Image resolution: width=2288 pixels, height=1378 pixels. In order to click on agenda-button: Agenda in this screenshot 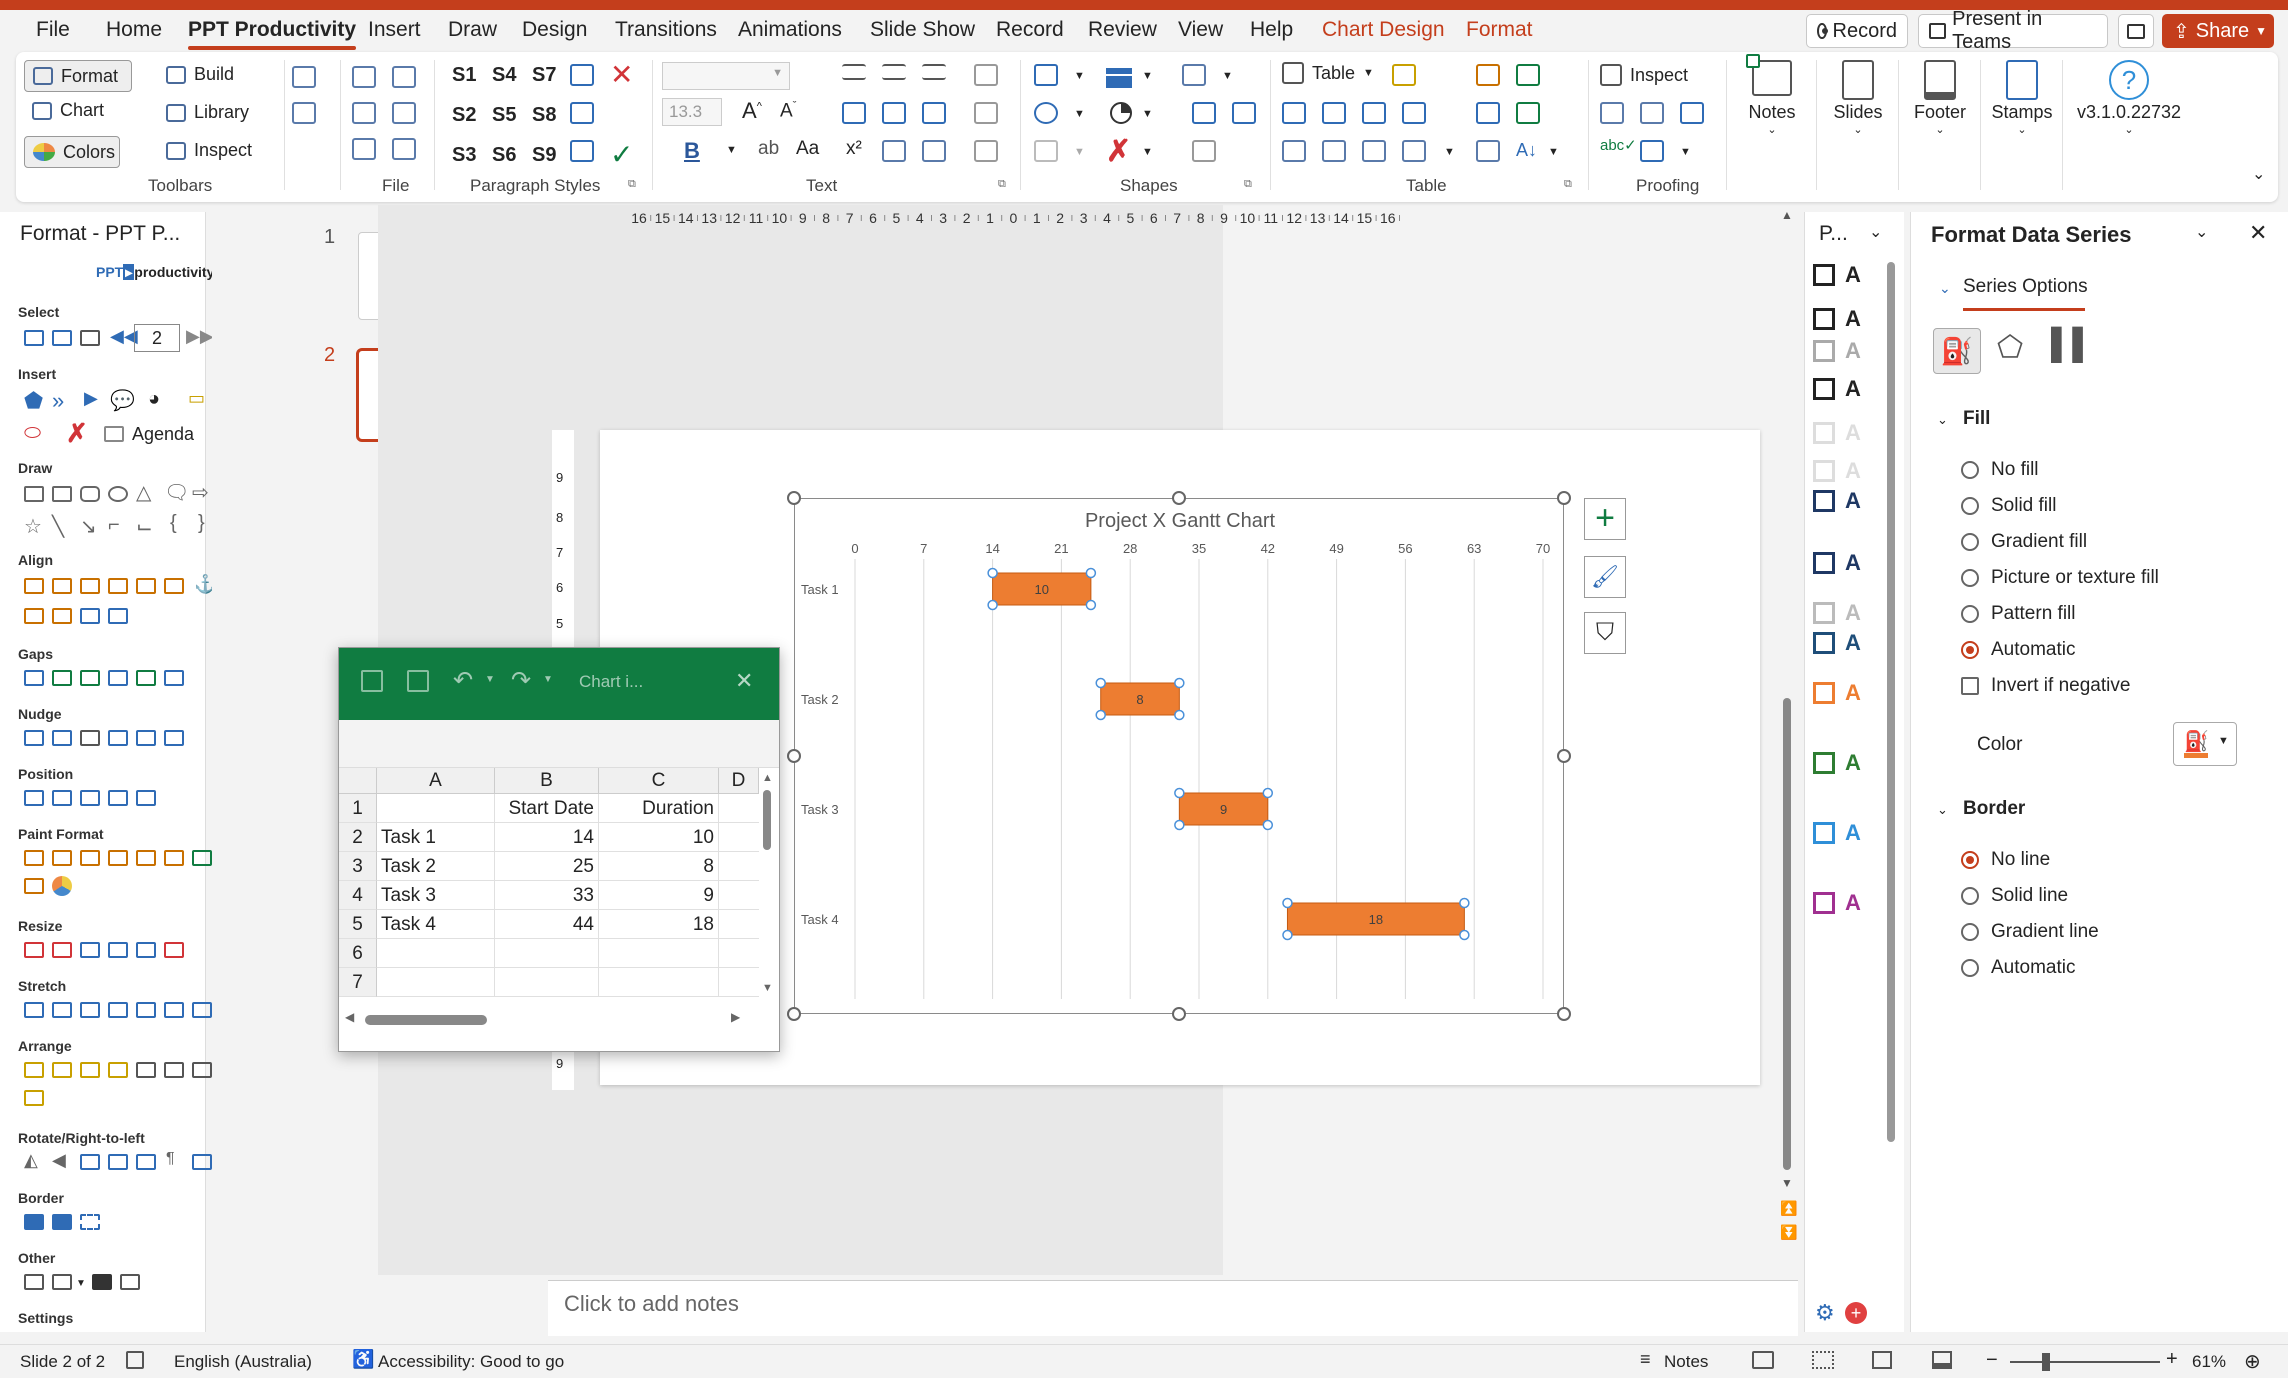, I will do `click(163, 434)`.